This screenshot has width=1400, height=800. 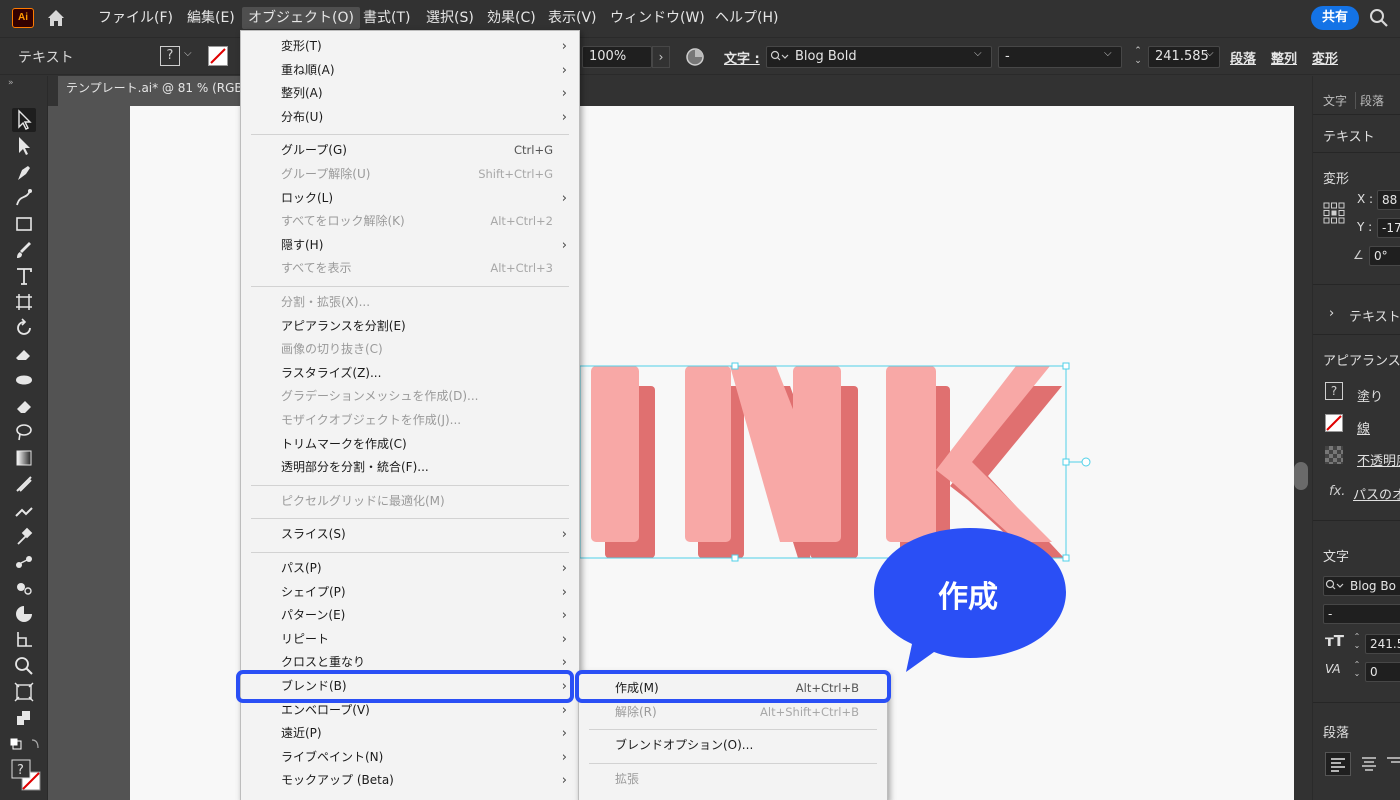 I want to click on eyedropper-tool-icon, so click(x=24, y=536).